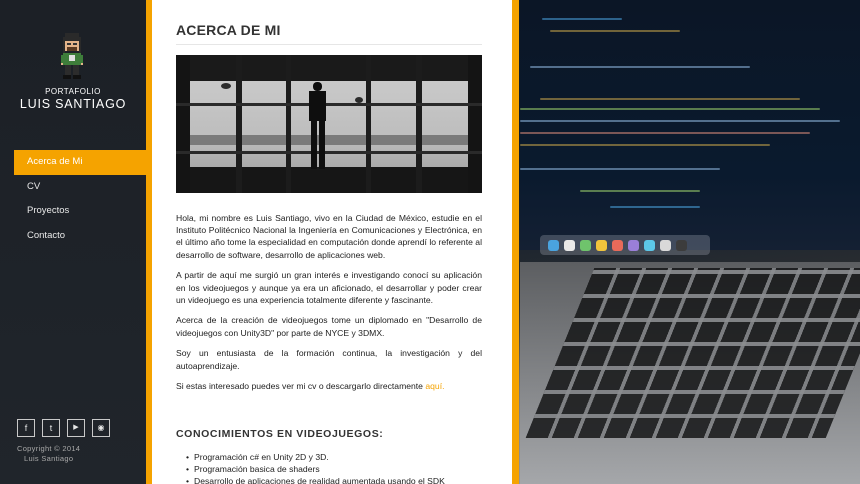 Image resolution: width=860 pixels, height=484 pixels. What do you see at coordinates (26, 428) in the screenshot?
I see `facebook-icon: f` at bounding box center [26, 428].